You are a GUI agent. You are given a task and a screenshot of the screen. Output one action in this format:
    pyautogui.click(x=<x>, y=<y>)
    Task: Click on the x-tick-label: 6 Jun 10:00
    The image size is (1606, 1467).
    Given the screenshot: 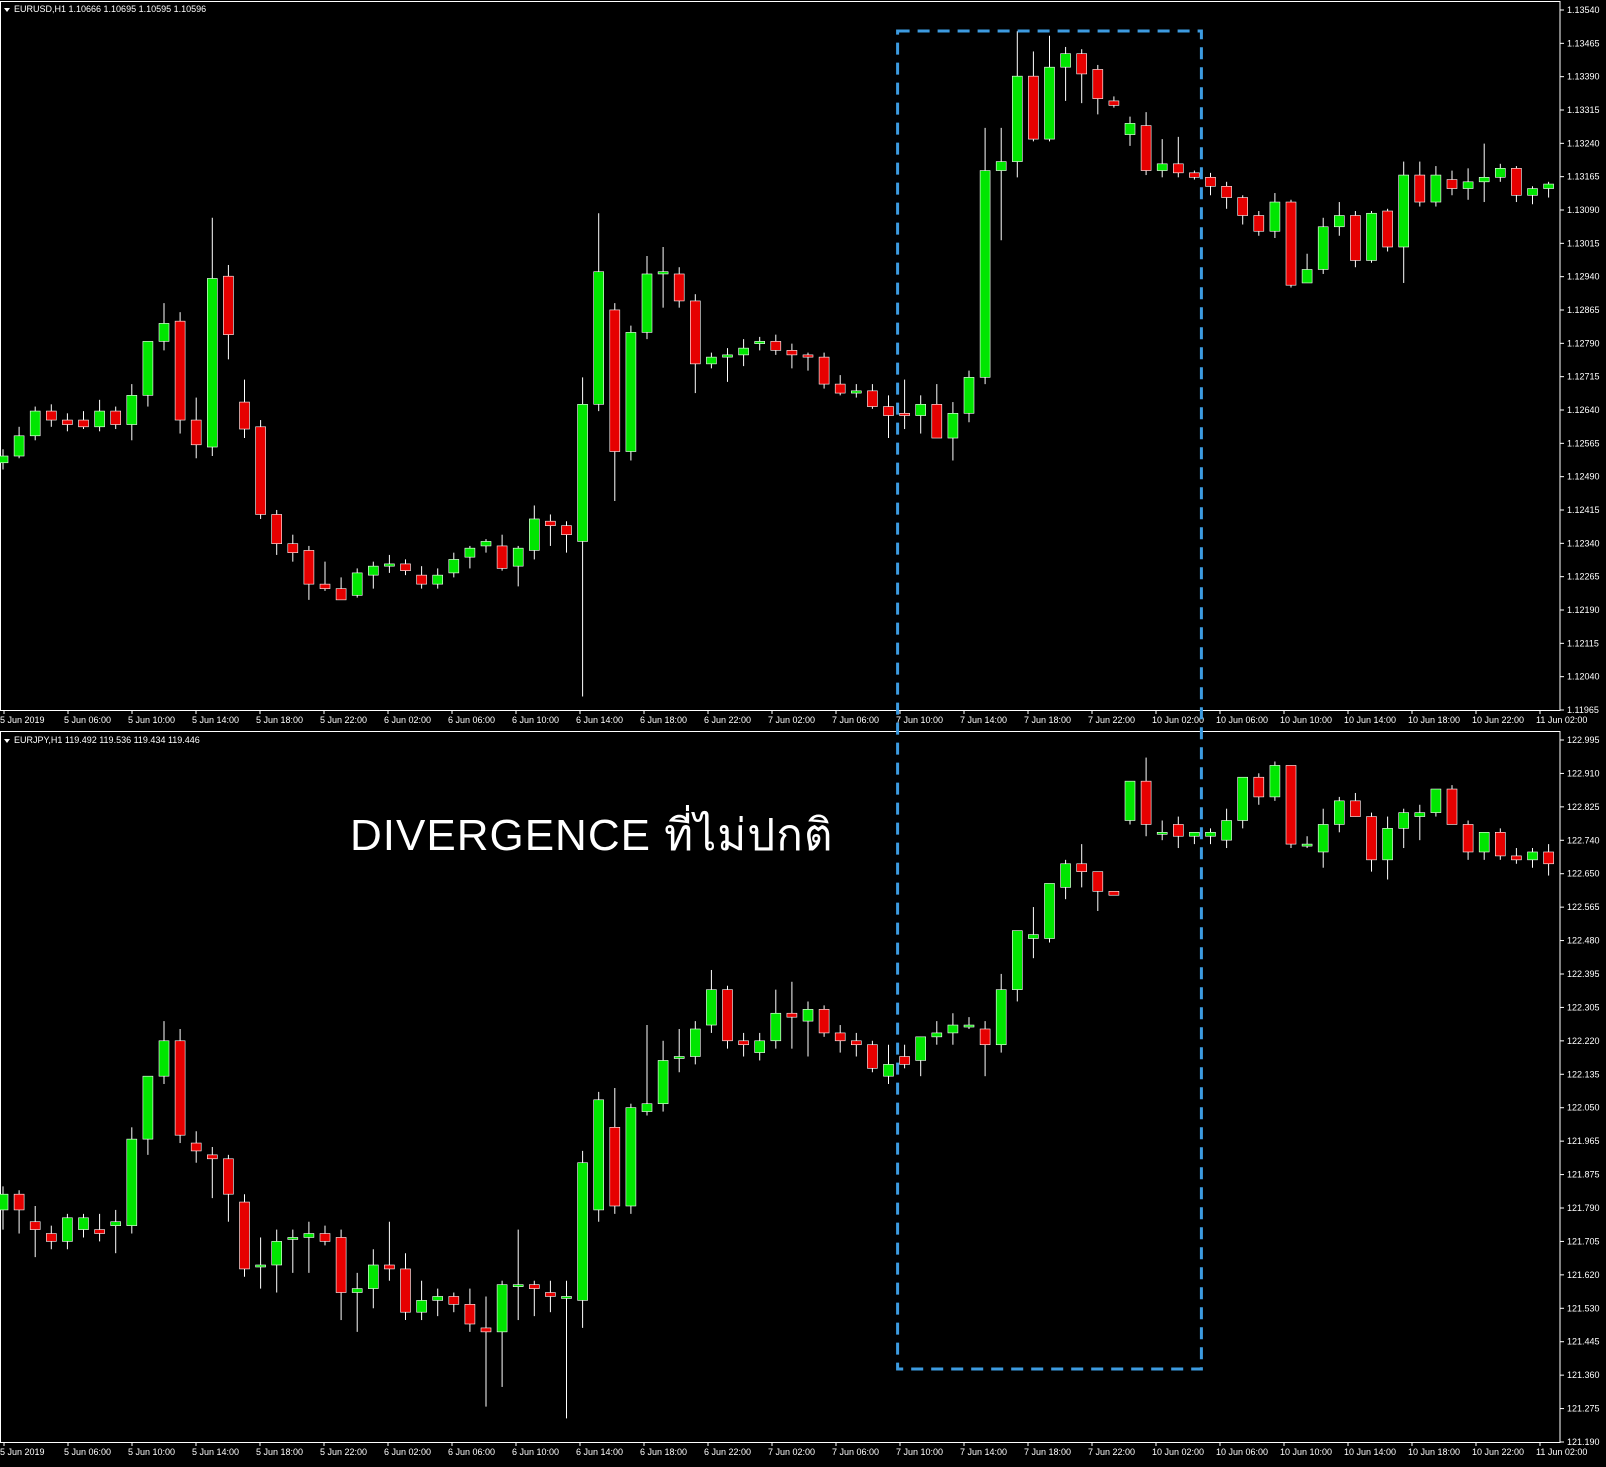 What is the action you would take?
    pyautogui.click(x=535, y=720)
    